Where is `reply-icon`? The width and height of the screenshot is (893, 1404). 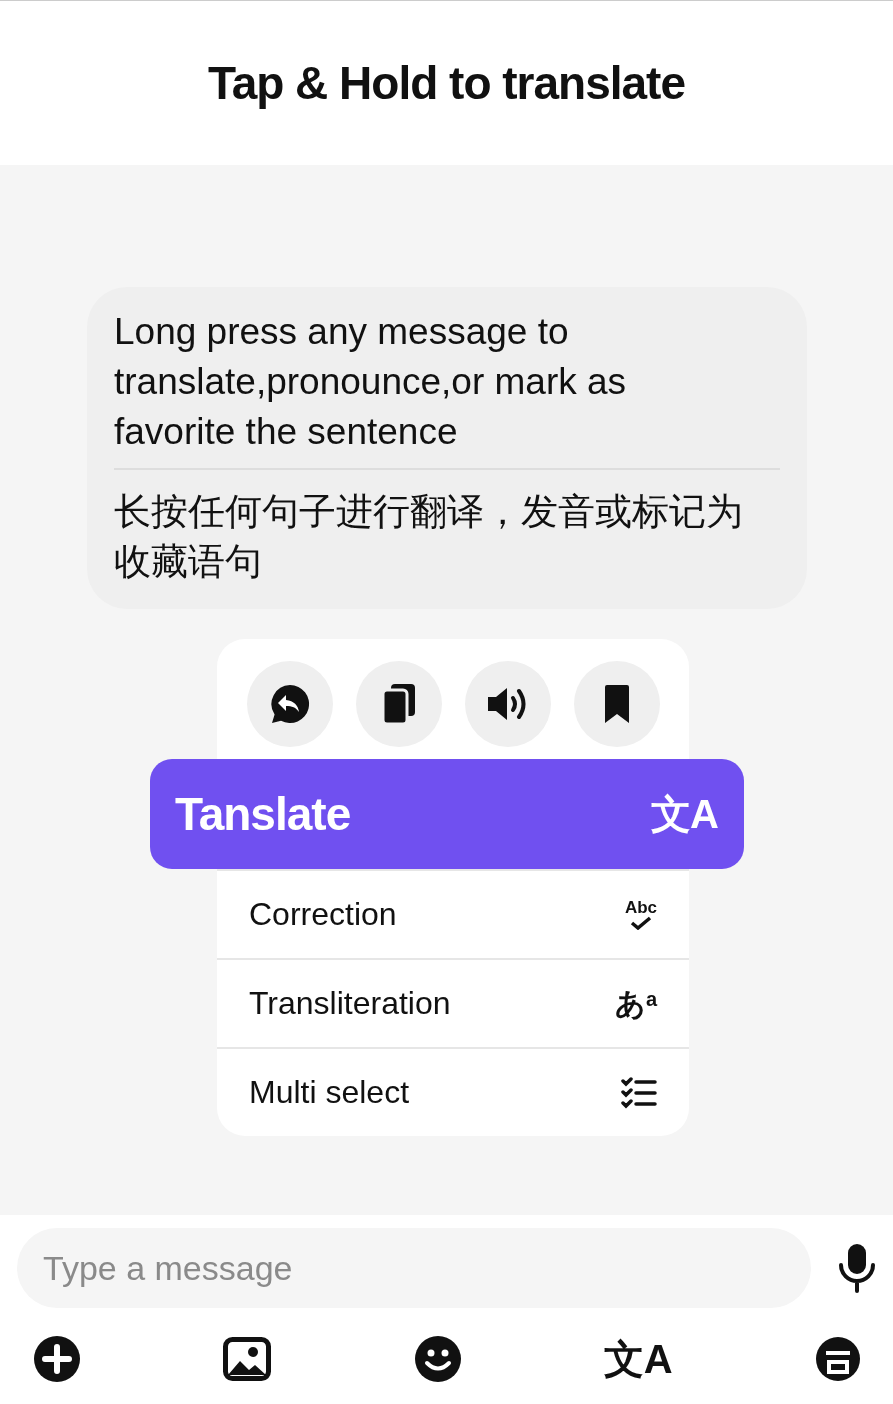
reply-icon is located at coordinates (289, 704).